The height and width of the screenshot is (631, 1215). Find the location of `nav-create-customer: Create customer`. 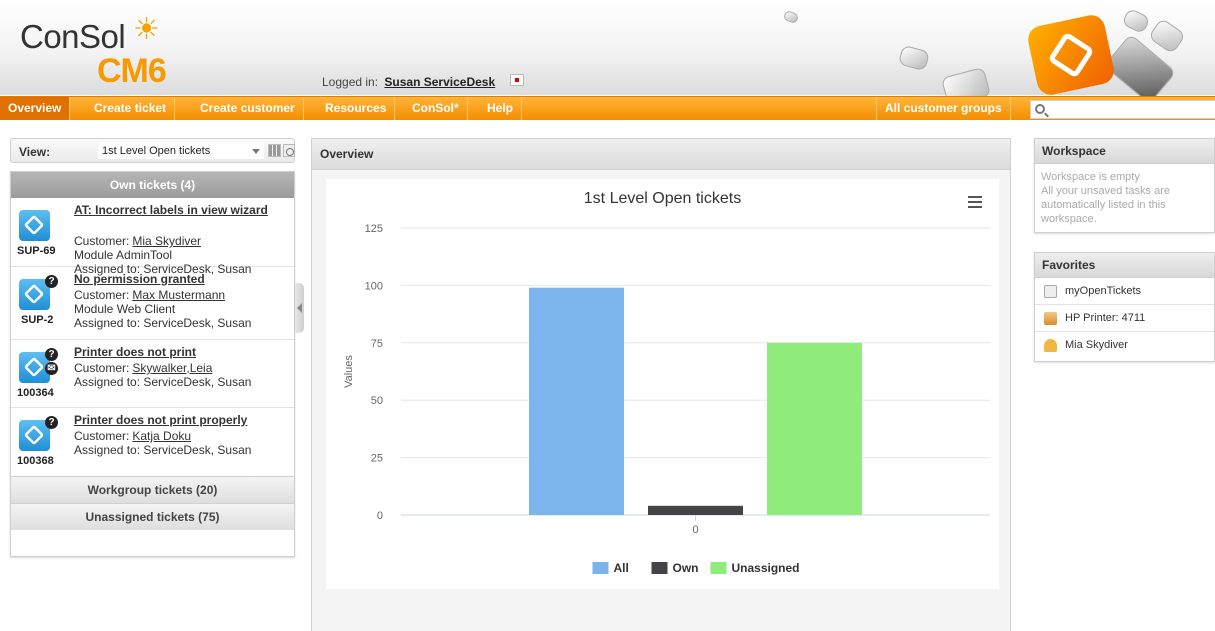

nav-create-customer: Create customer is located at coordinates (248, 108).